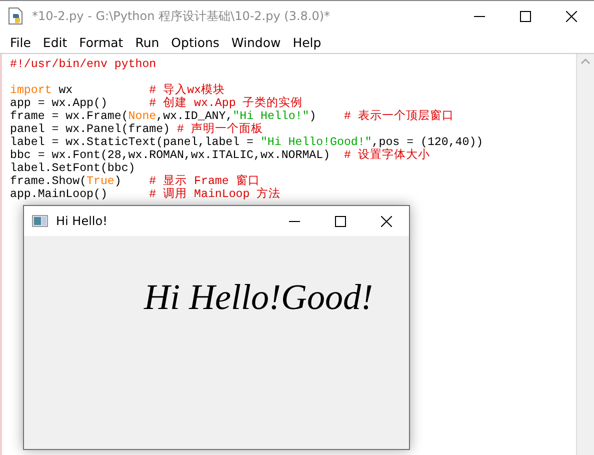 The height and width of the screenshot is (455, 594). I want to click on keyword-text: import, so click(31, 90).